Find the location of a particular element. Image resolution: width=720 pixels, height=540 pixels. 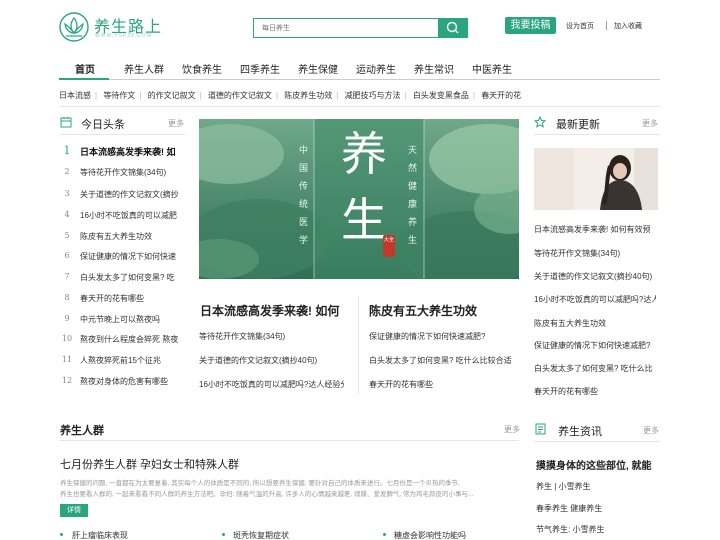

headline-number: 5 is located at coordinates (67, 235).